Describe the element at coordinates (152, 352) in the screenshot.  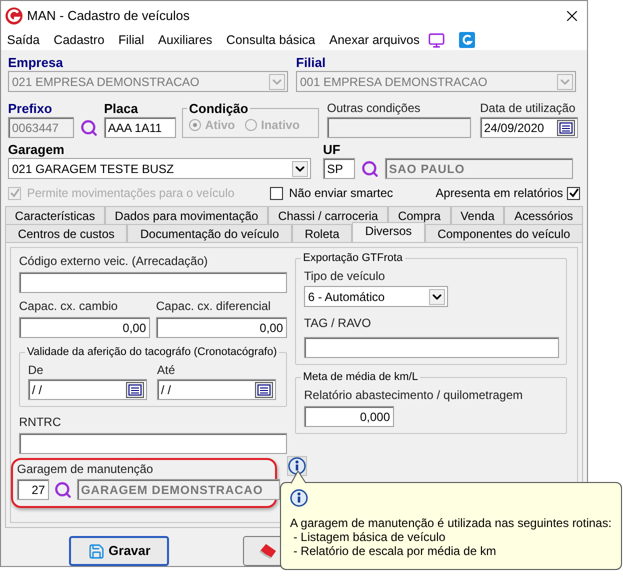
I see `group-title: Validade da aferição do tacográfo (Cronotacógrafo)` at that location.